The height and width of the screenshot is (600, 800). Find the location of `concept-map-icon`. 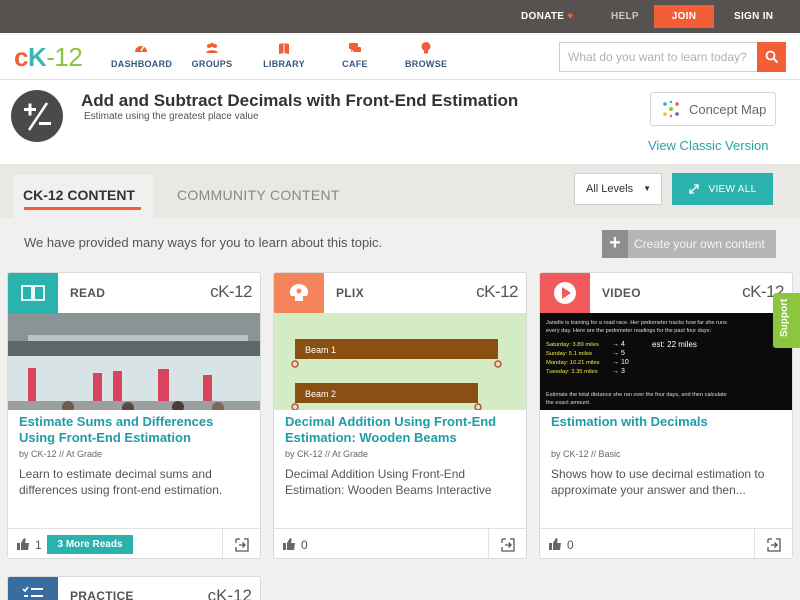

concept-map-icon is located at coordinates (671, 109).